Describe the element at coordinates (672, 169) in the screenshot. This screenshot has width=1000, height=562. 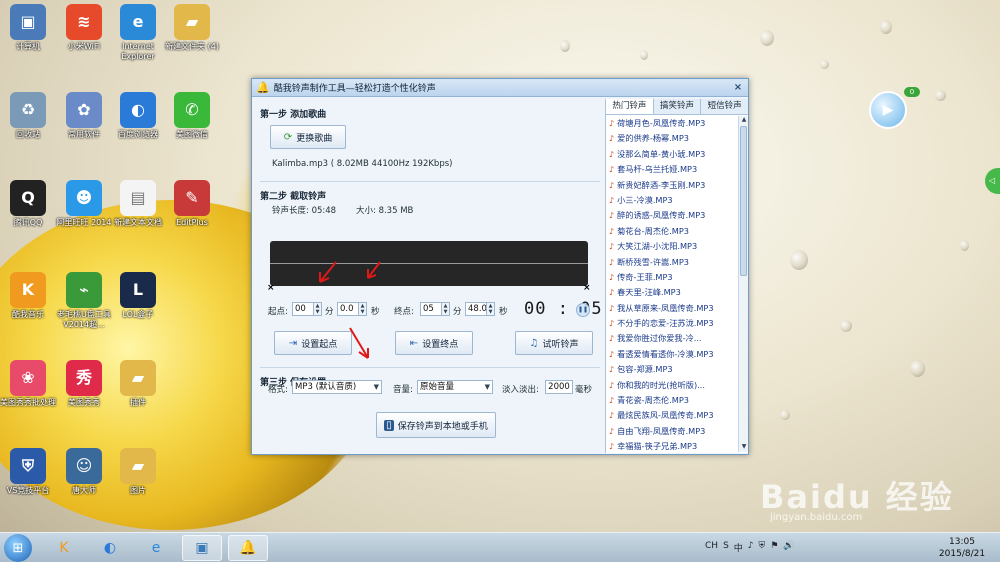
I see `list-item: ♪ 套马杆-乌兰托娅.MP3` at that location.